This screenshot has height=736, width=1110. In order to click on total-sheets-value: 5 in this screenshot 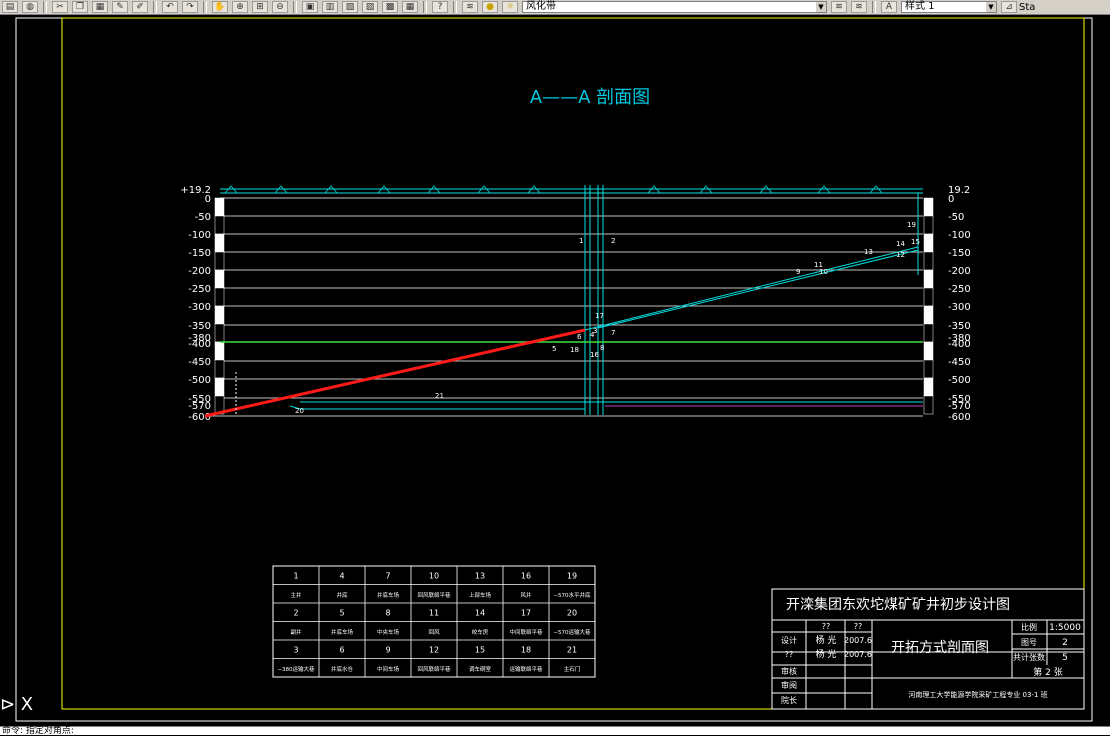, I will do `click(1065, 658)`.